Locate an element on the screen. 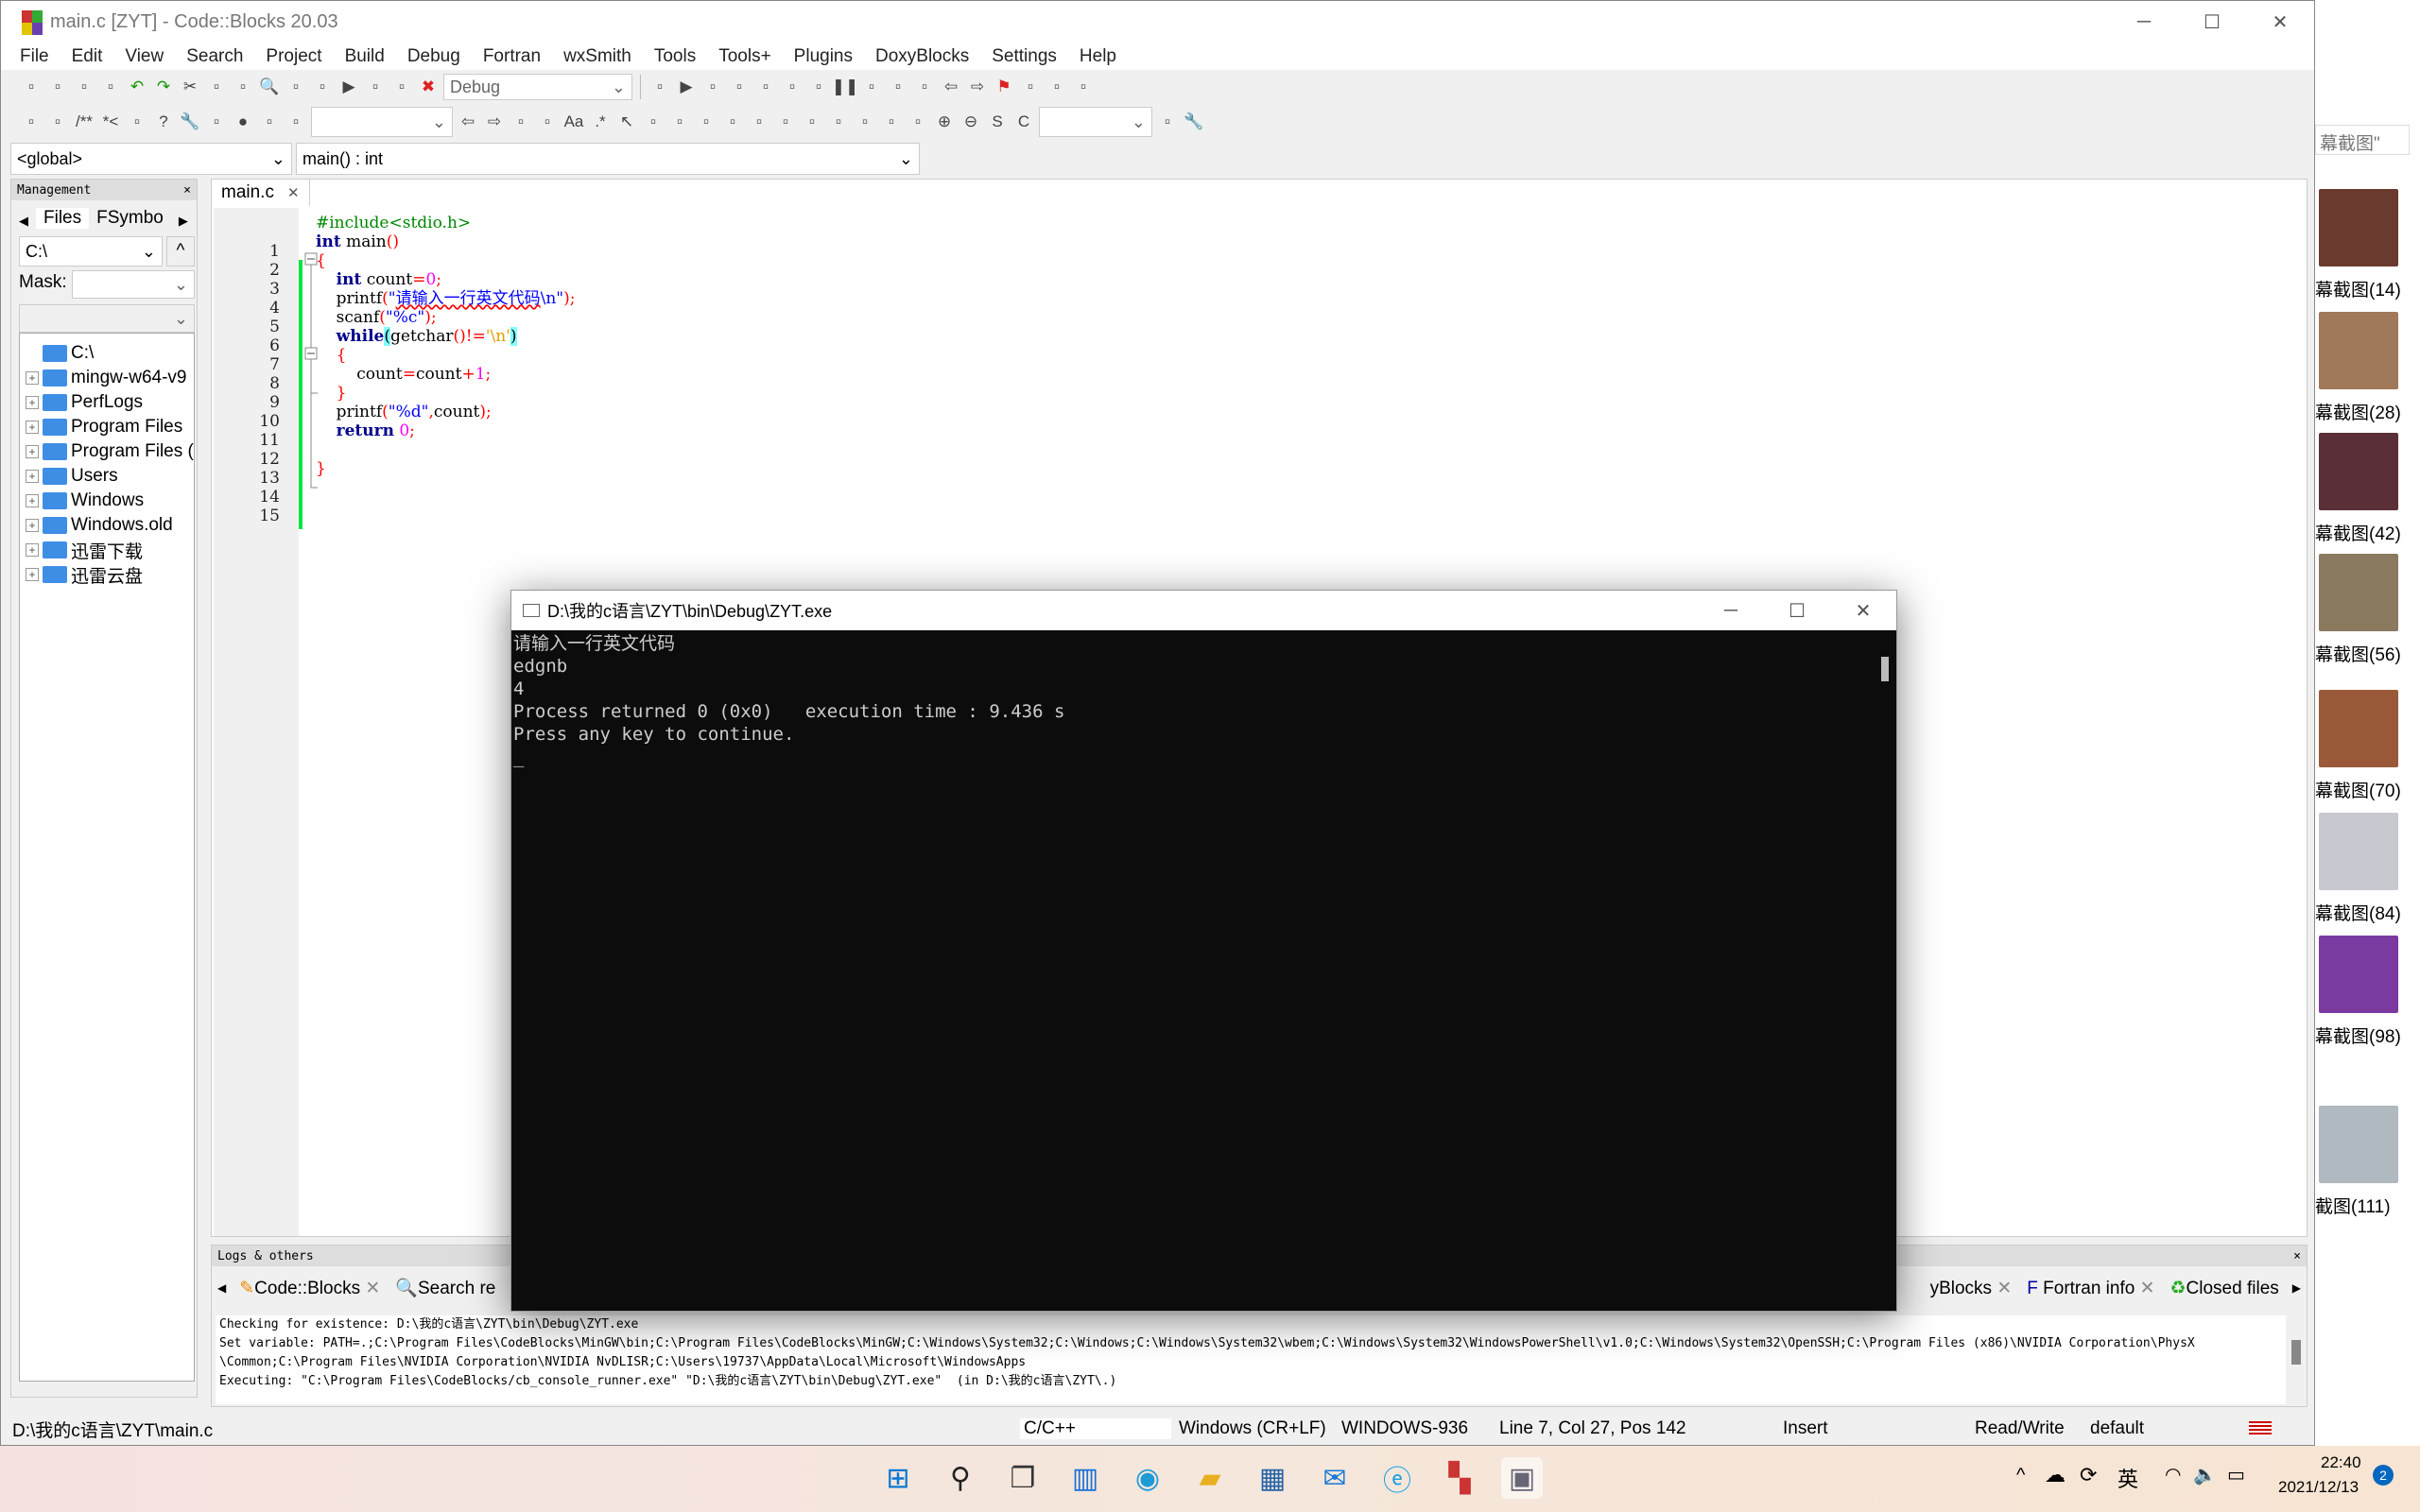  sync-icon: ⟳ is located at coordinates (2089, 1475).